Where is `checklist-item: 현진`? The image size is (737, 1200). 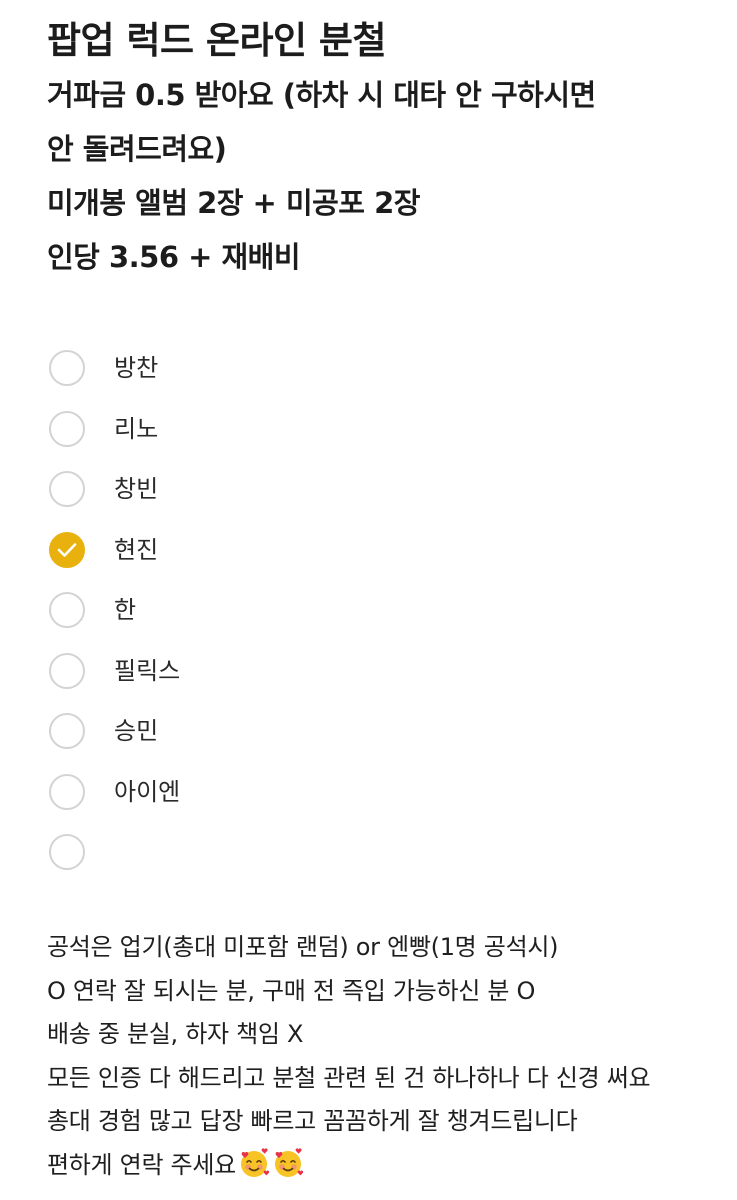
checklist-item: 현진 is located at coordinates (349, 550).